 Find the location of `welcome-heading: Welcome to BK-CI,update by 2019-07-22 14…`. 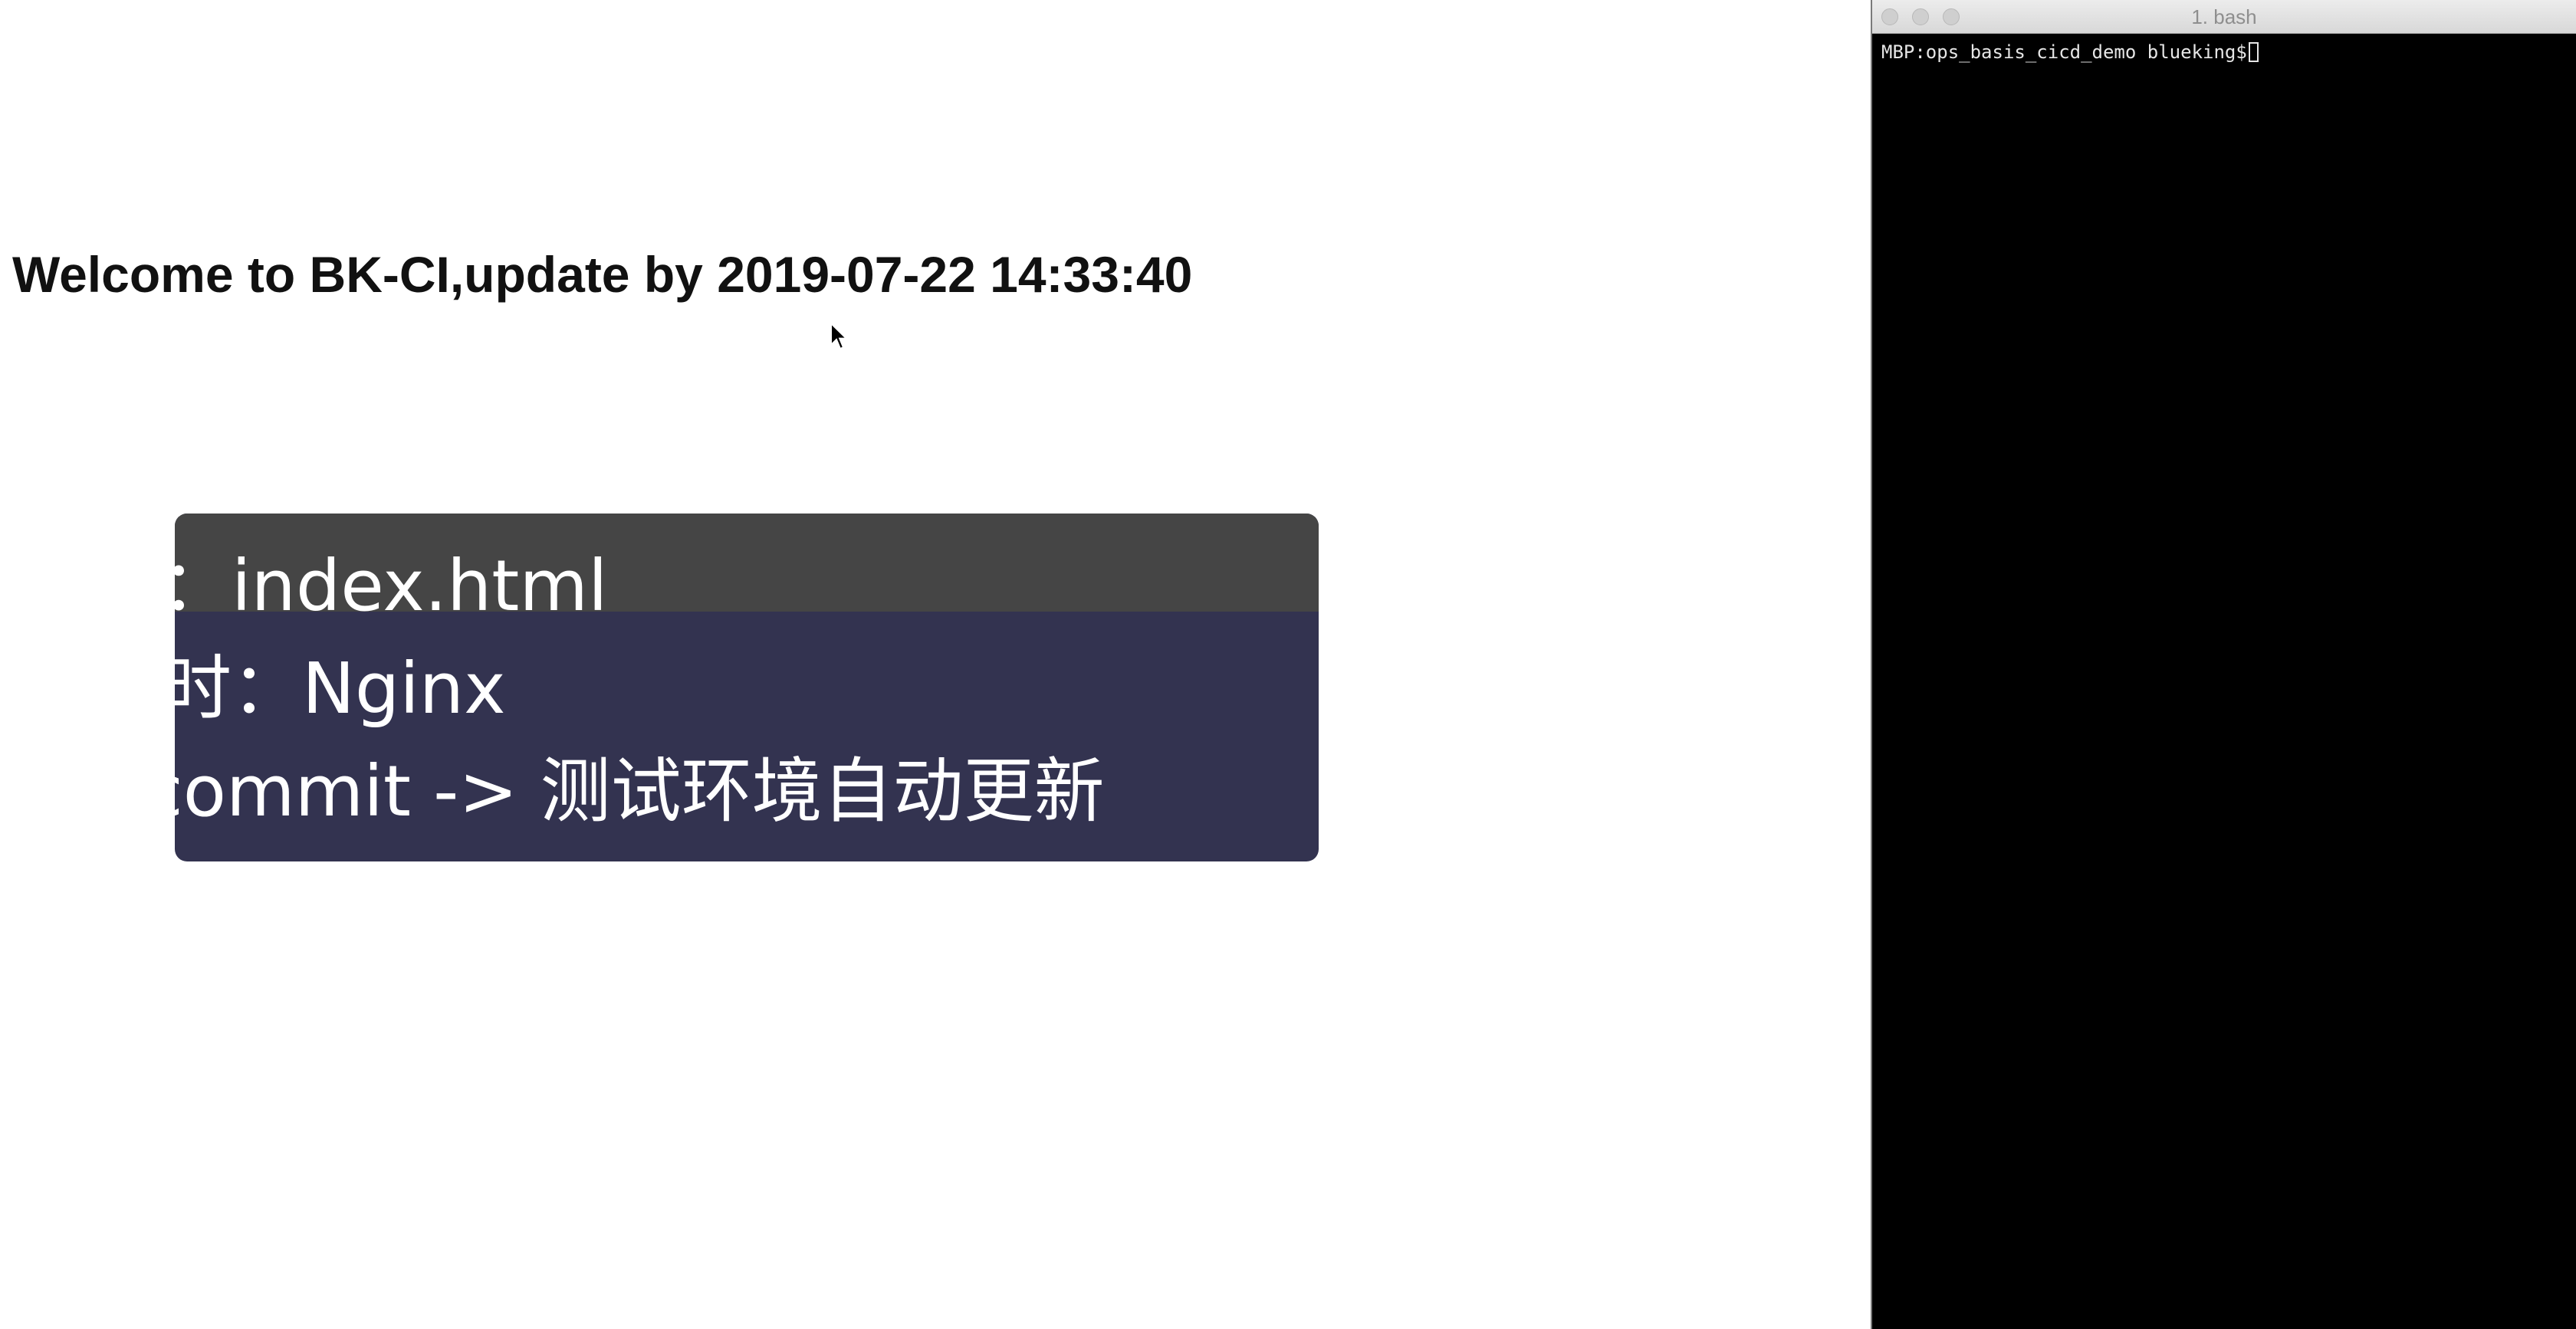

welcome-heading: Welcome to BK-CI,update by 2019-07-22 14… is located at coordinates (603, 274).